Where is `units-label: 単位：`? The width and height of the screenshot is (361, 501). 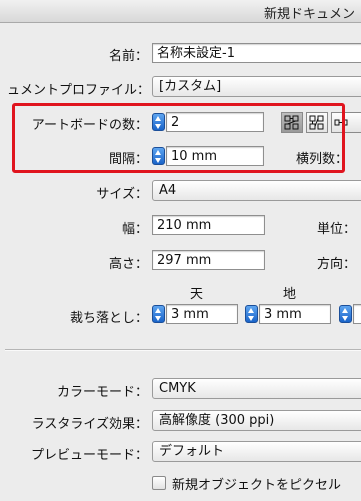 units-label: 単位： is located at coordinates (337, 229).